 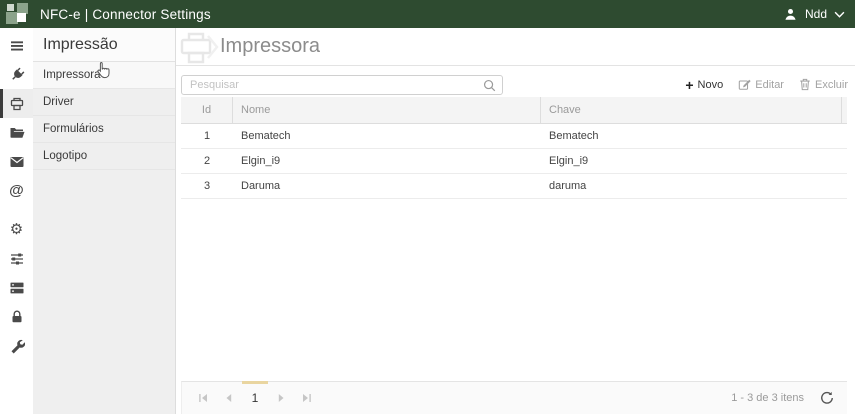 I want to click on chevron-down-icon, so click(x=839, y=14).